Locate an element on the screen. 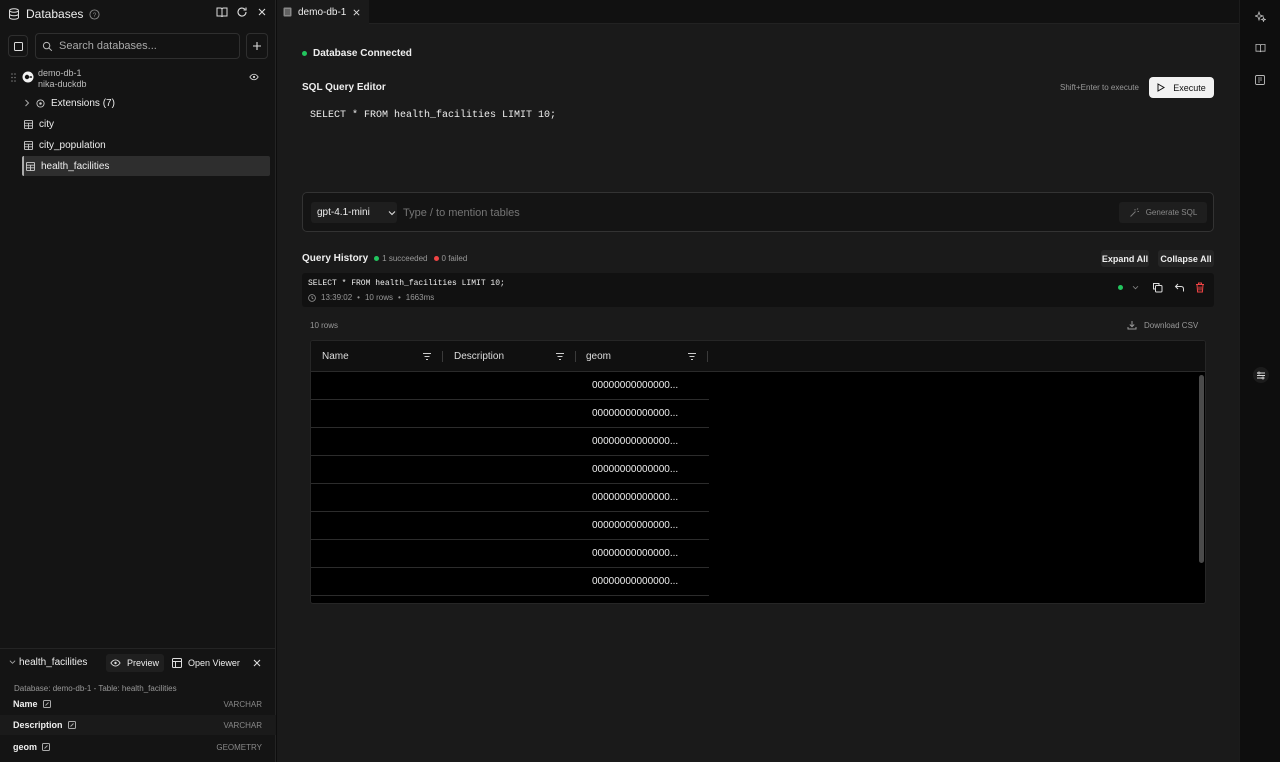 Image resolution: width=1280 pixels, height=762 pixels. column-header-description: Description is located at coordinates (479, 356).